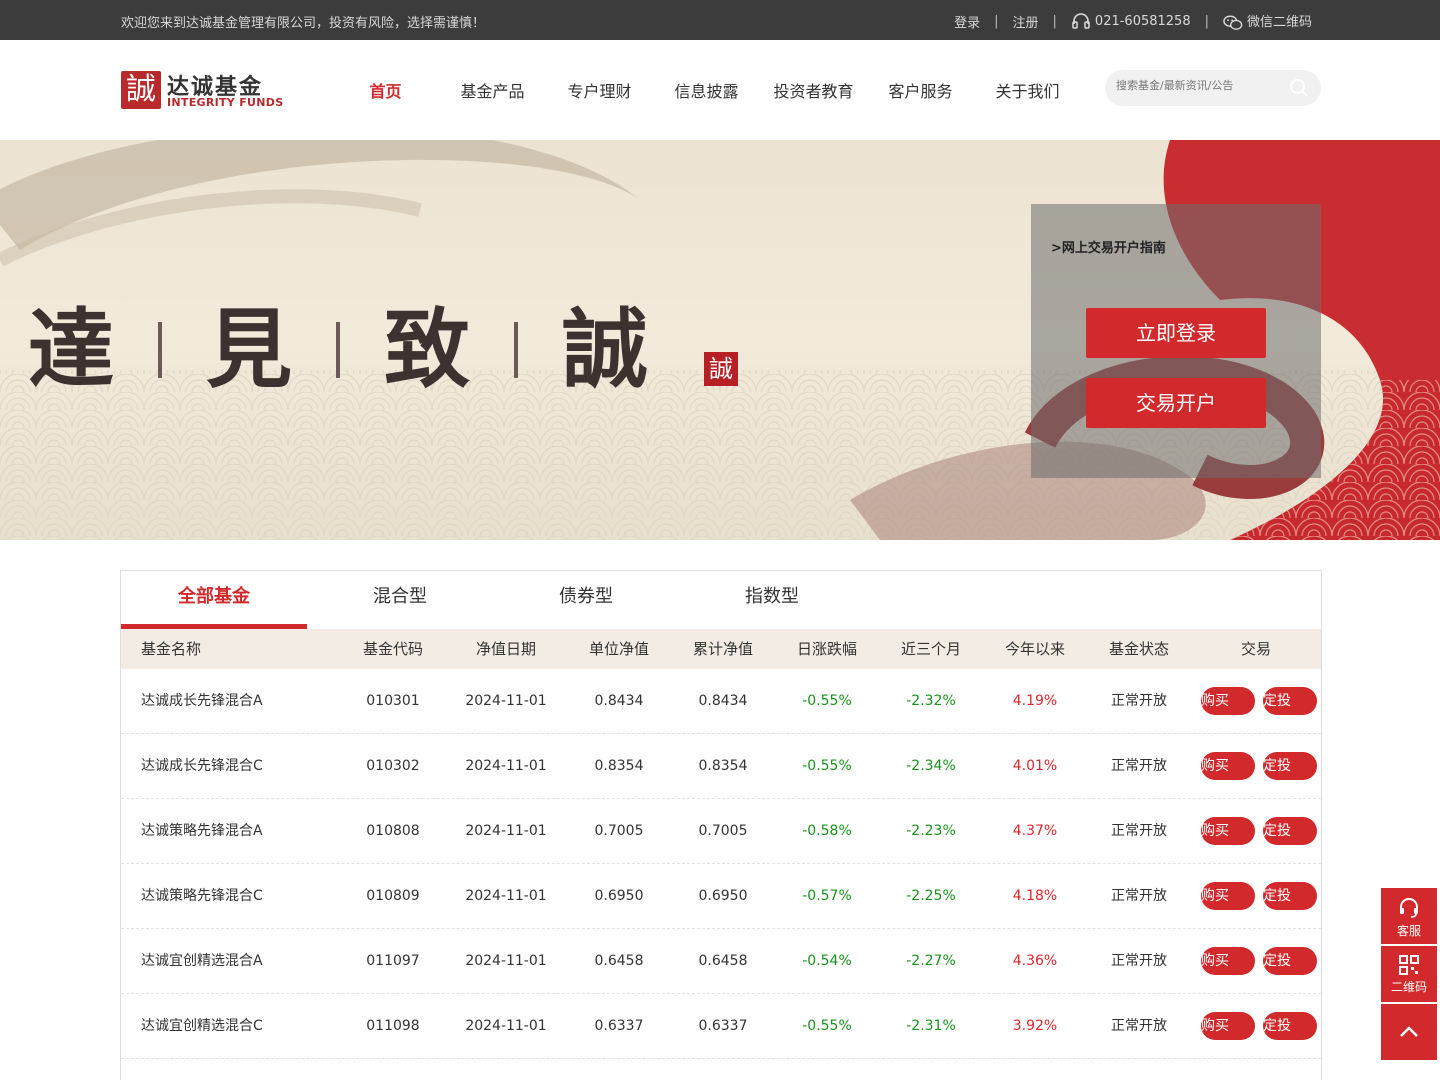 The image size is (1440, 1080). I want to click on unit-nav: 0.8354, so click(619, 766).